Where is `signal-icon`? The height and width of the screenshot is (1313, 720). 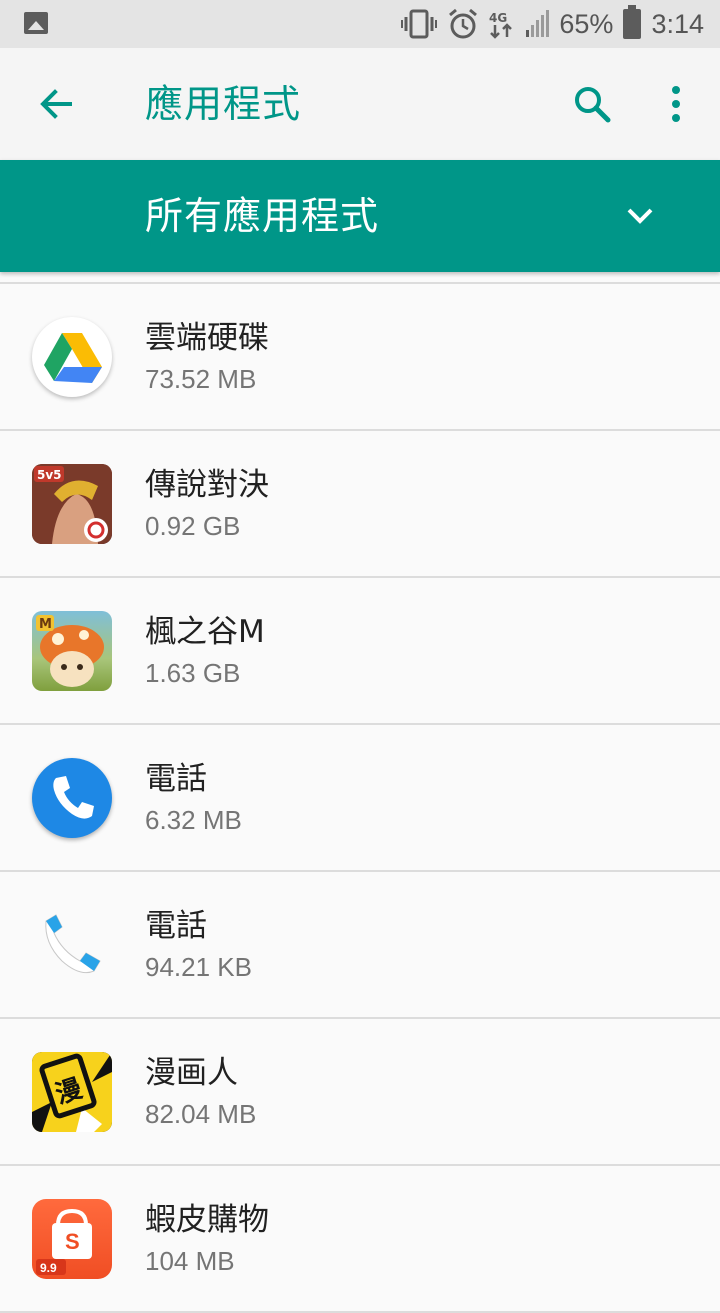 signal-icon is located at coordinates (537, 24).